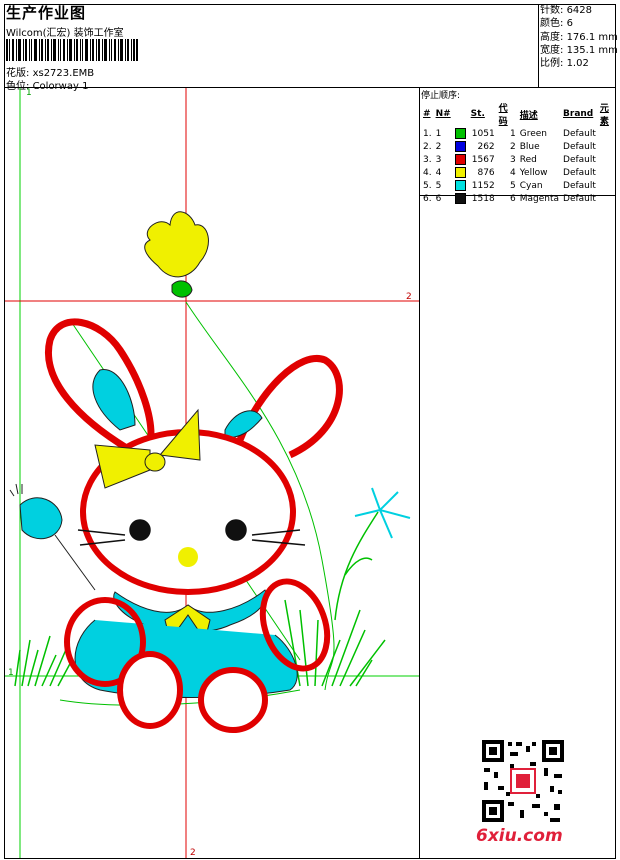  I want to click on row-index: 1., so click(427, 133).